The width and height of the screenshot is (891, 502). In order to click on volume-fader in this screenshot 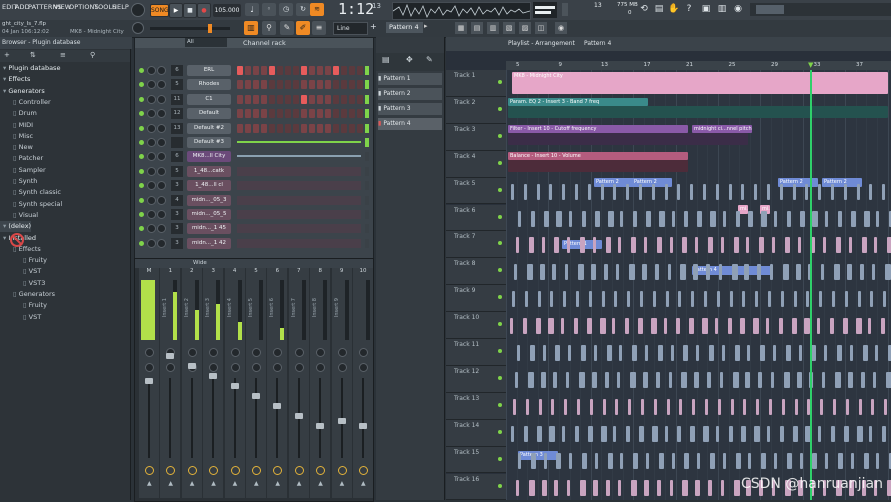, I will do `click(341, 421)`.